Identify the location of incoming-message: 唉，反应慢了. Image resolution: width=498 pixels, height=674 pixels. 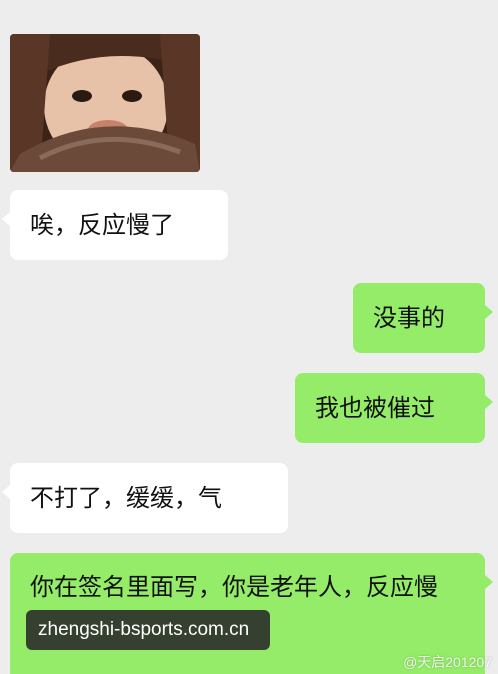
(115, 225).